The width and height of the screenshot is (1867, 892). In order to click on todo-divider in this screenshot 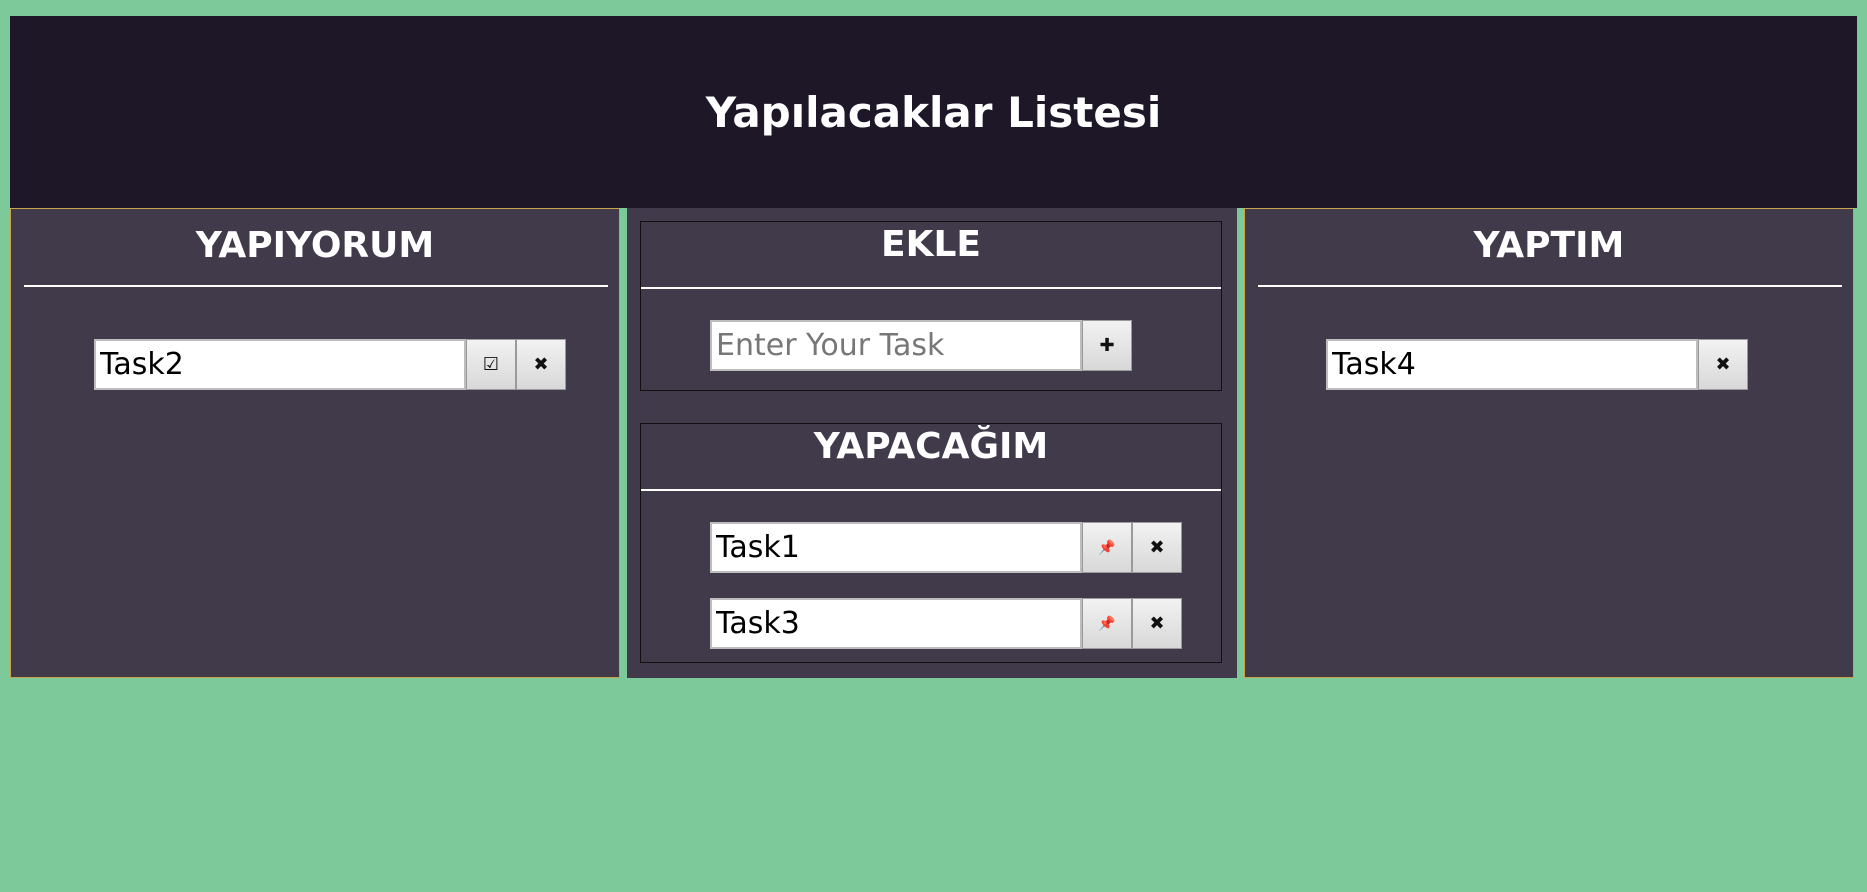, I will do `click(931, 490)`.